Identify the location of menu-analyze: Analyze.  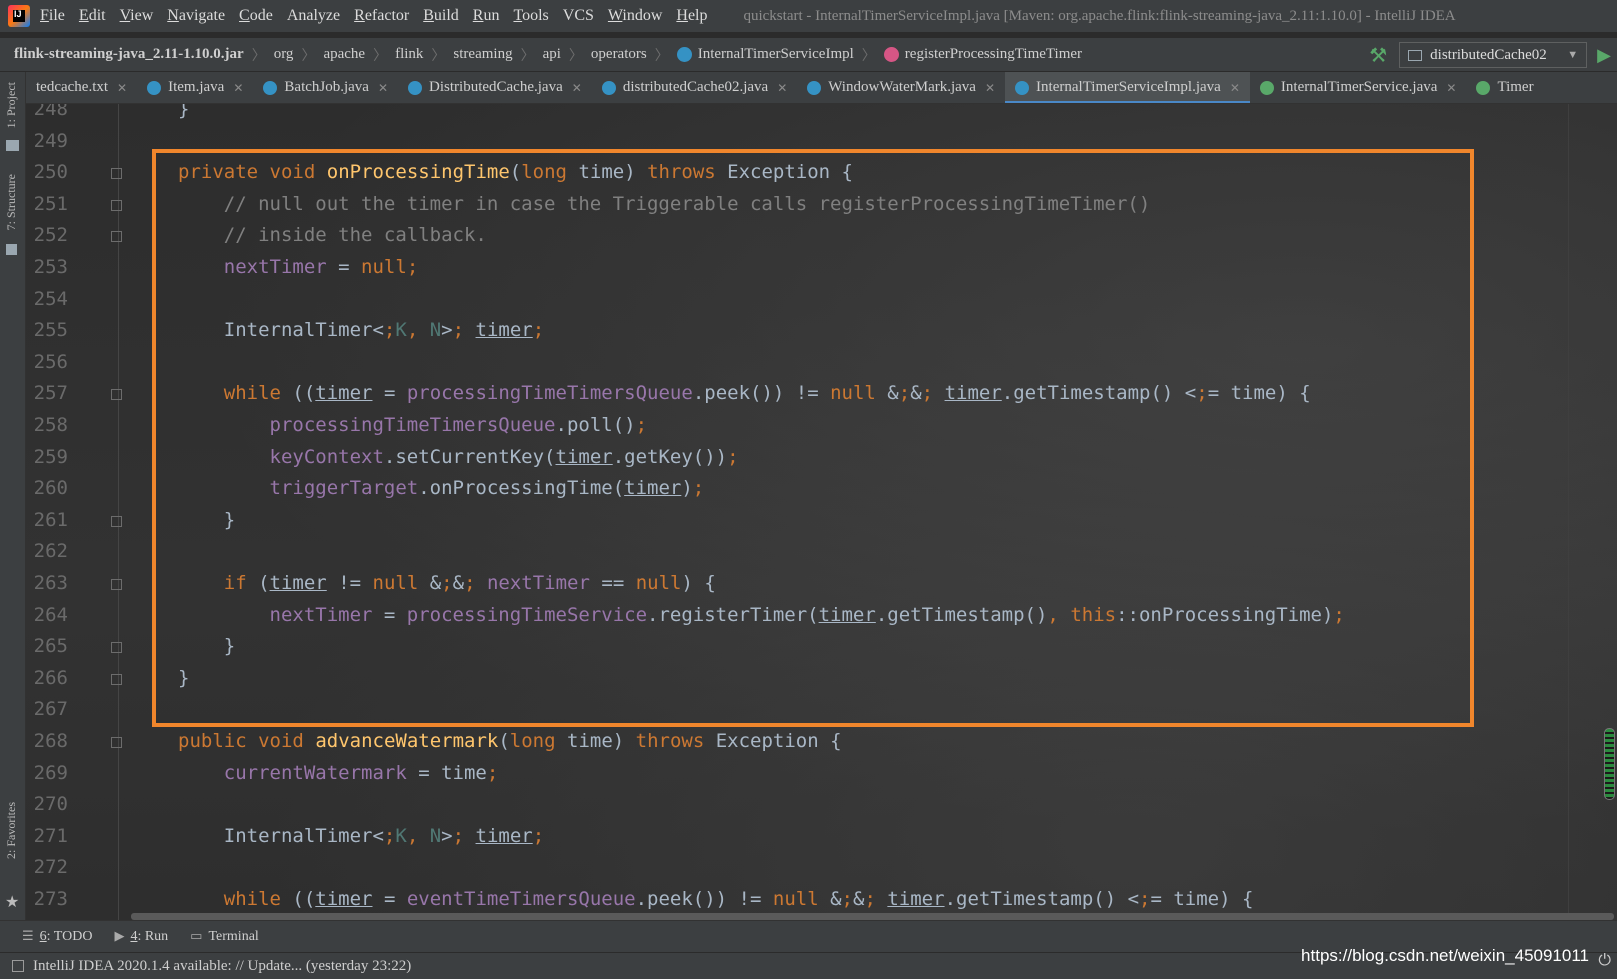
(313, 16).